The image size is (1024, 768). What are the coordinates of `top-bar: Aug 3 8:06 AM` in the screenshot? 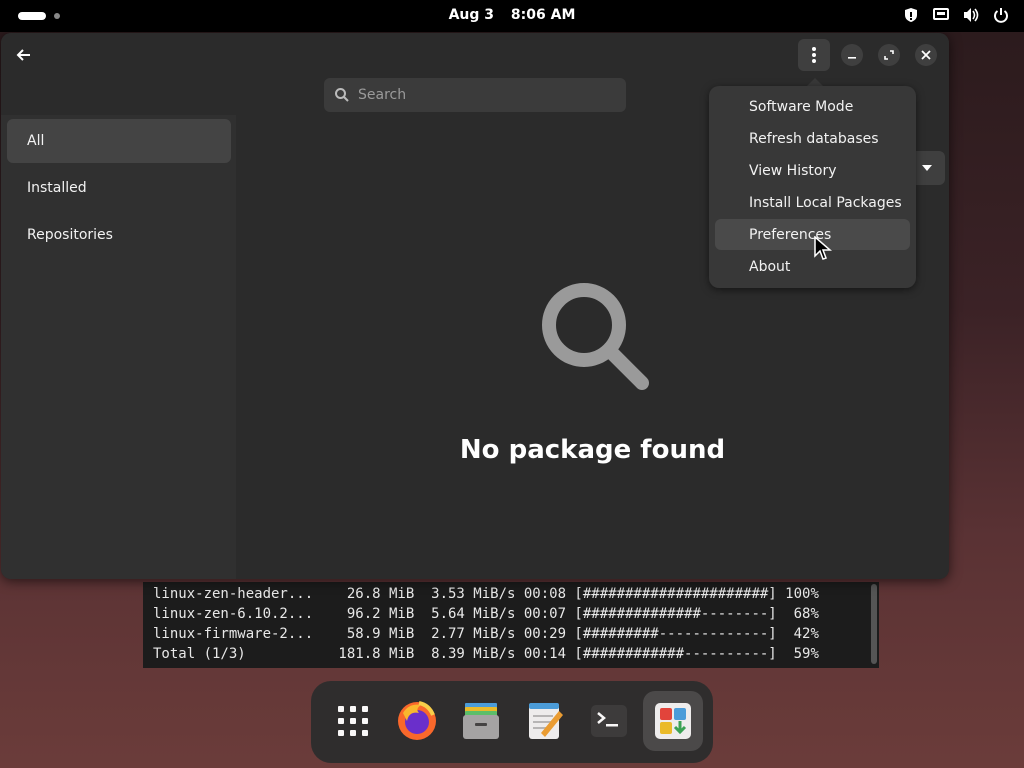 It's located at (512, 16).